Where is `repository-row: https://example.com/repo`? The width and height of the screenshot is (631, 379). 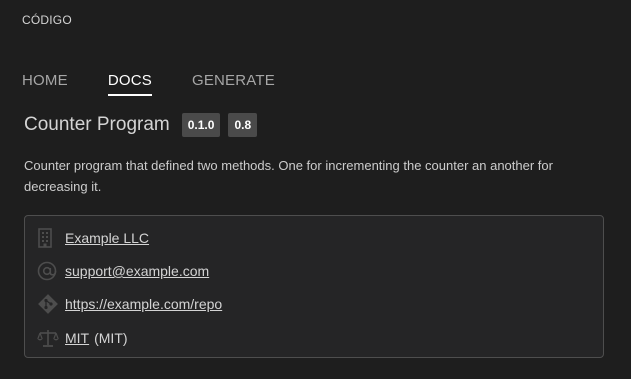
repository-row: https://example.com/repo is located at coordinates (129, 304).